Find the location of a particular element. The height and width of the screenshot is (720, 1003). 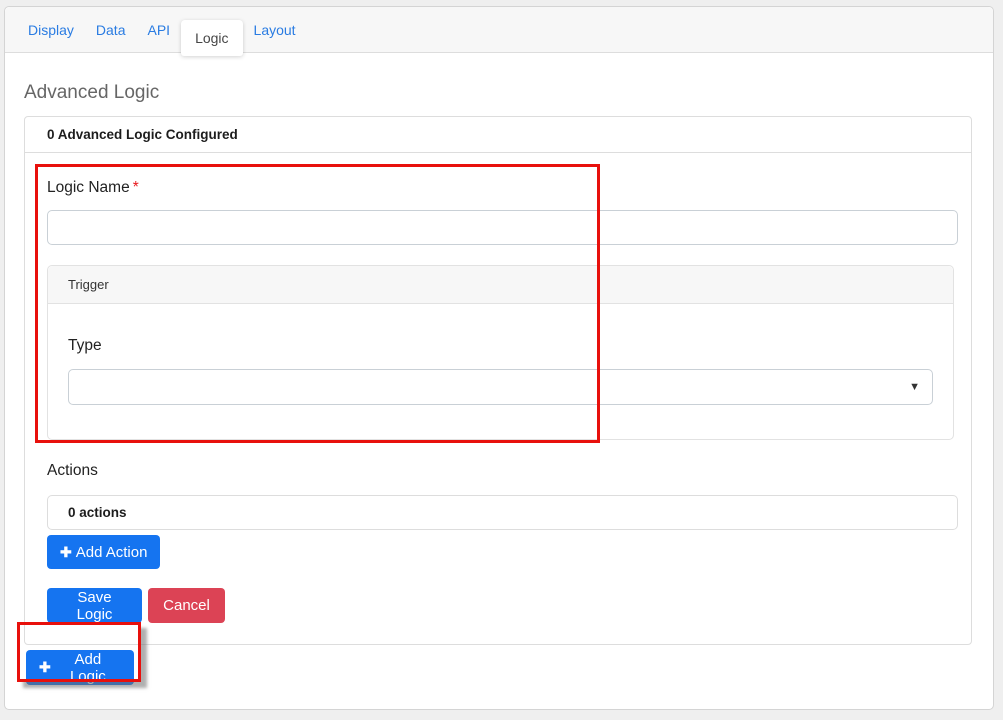

tab-bar: Display Data API Logic Layout is located at coordinates (499, 31).